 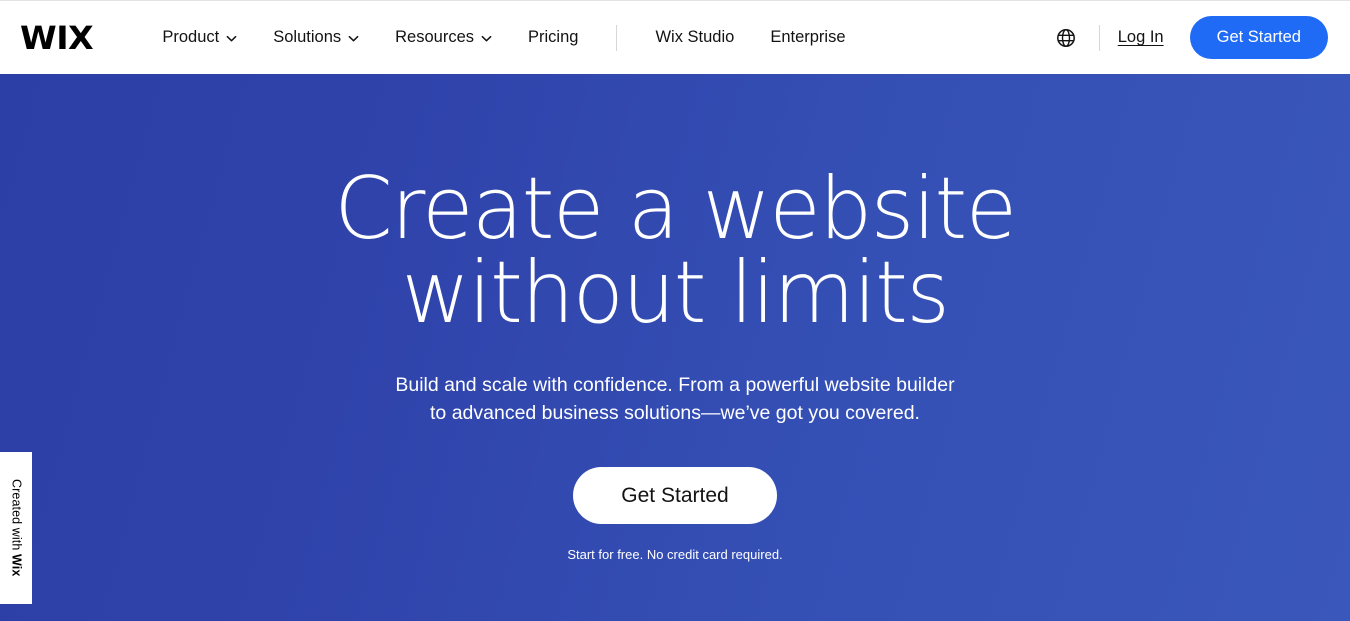 I want to click on badge-brand: Wix, so click(x=16, y=565).